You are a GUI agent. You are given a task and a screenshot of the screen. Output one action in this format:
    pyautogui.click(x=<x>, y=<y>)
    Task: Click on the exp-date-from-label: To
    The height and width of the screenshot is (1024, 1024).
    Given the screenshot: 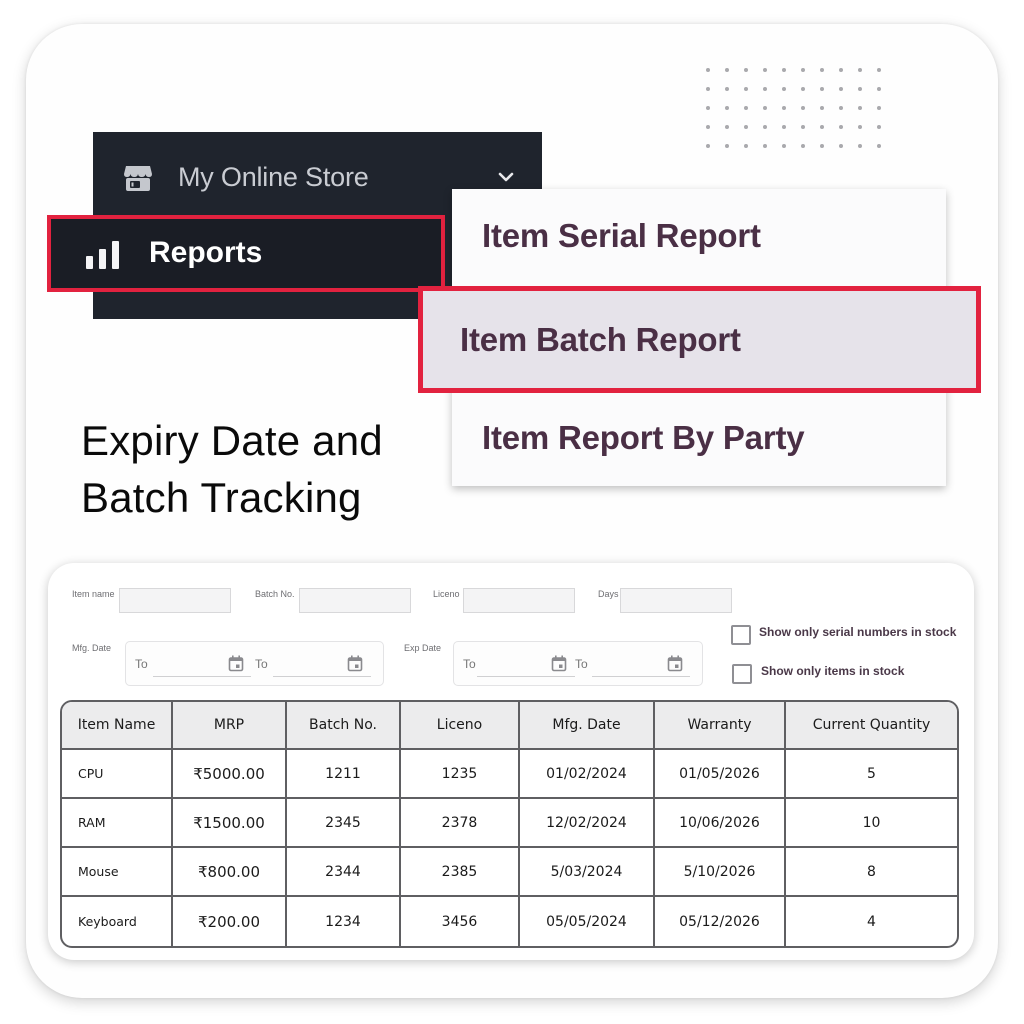 What is the action you would take?
    pyautogui.click(x=469, y=664)
    